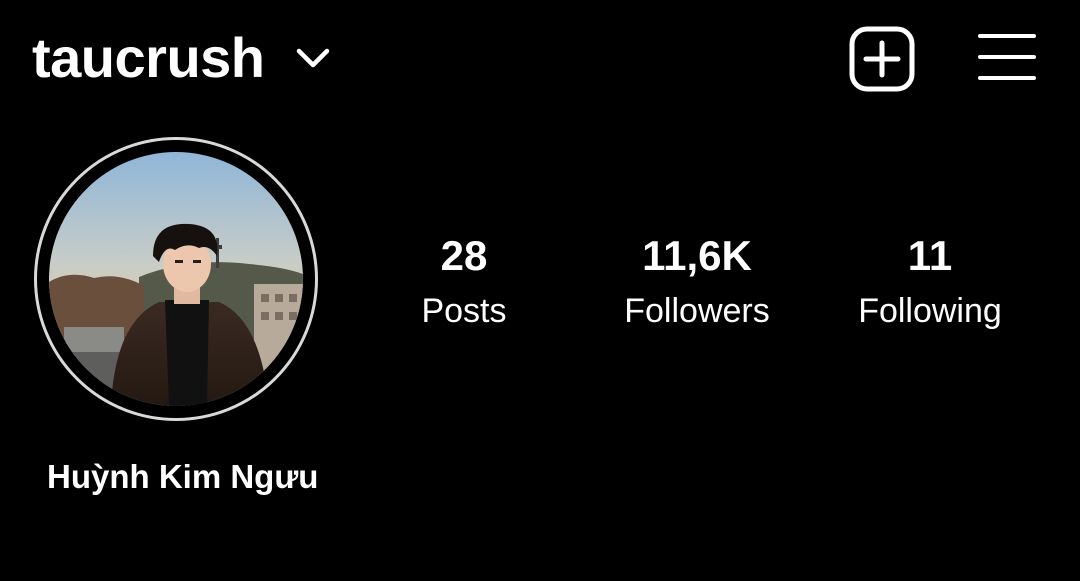  I want to click on hamburger-menu-icon, so click(1007, 61).